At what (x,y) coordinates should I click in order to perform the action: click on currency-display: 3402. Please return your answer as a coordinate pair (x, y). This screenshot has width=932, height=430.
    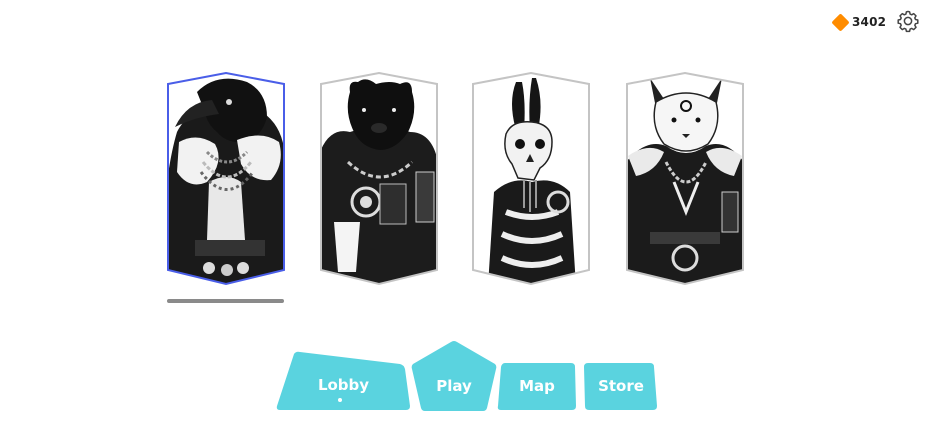
    Looking at the image, I should click on (859, 22).